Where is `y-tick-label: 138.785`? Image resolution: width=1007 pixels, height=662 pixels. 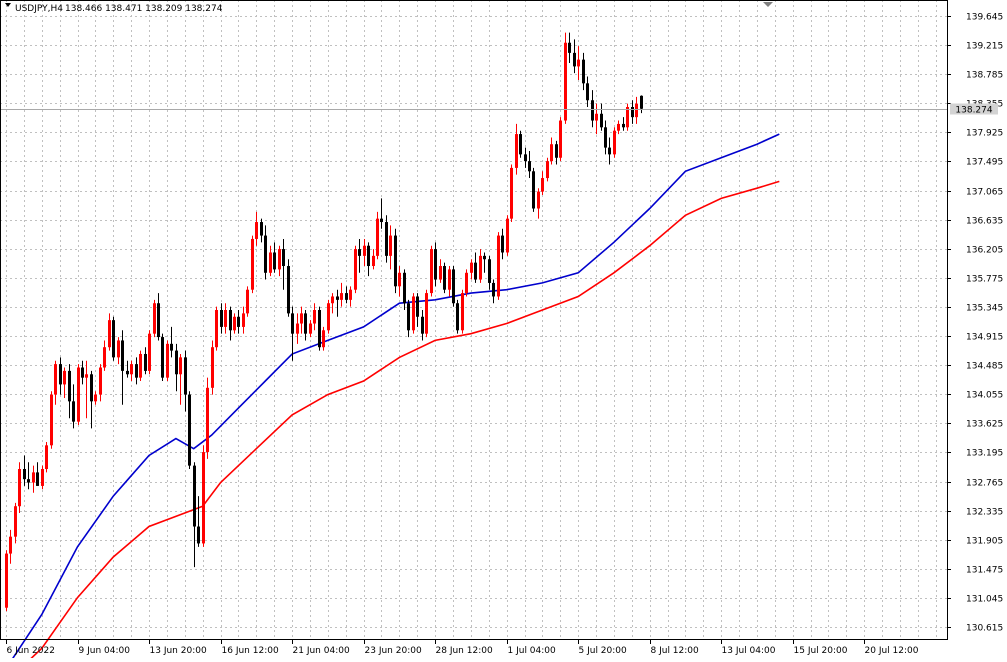
y-tick-label: 138.785 is located at coordinates (984, 76).